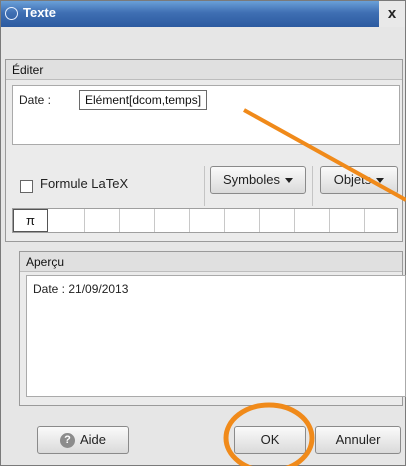  I want to click on symbols-label: Symboles, so click(251, 179).